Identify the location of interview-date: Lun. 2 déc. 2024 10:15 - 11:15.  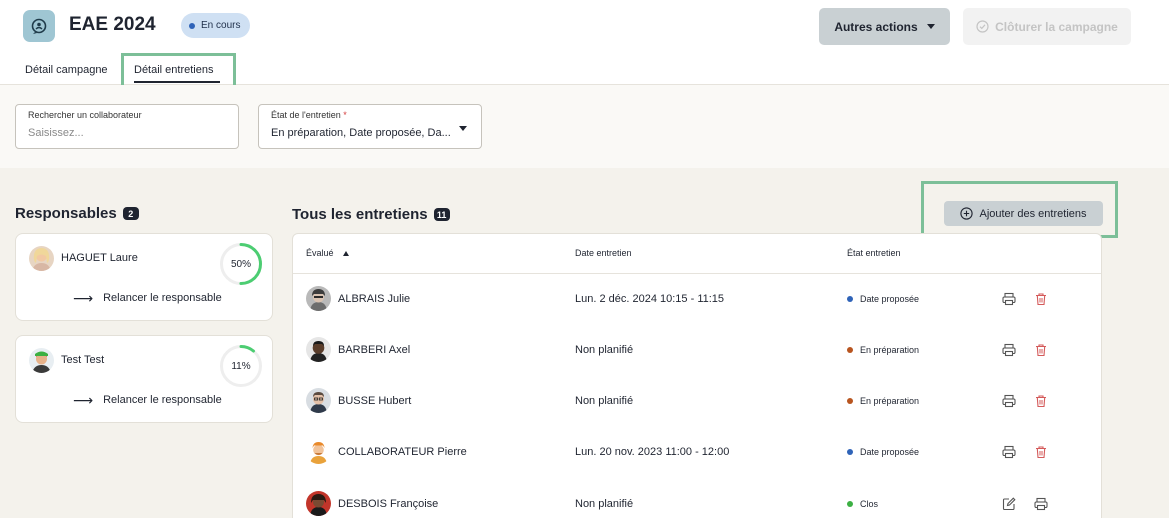
(650, 299).